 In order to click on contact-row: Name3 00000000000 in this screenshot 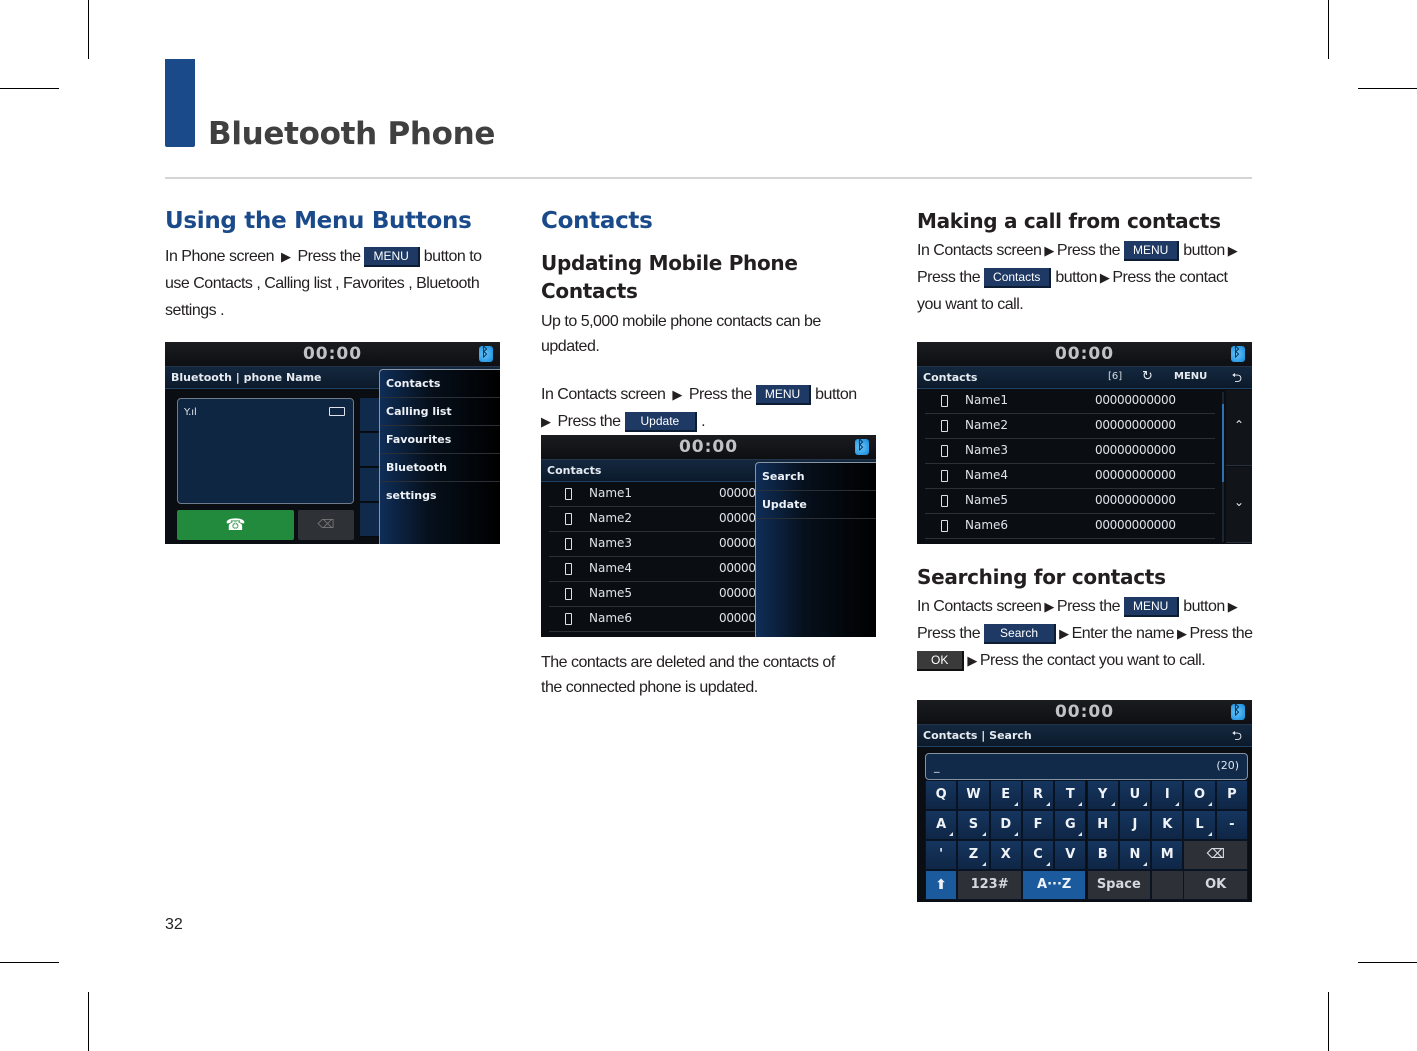, I will do `click(1070, 451)`.